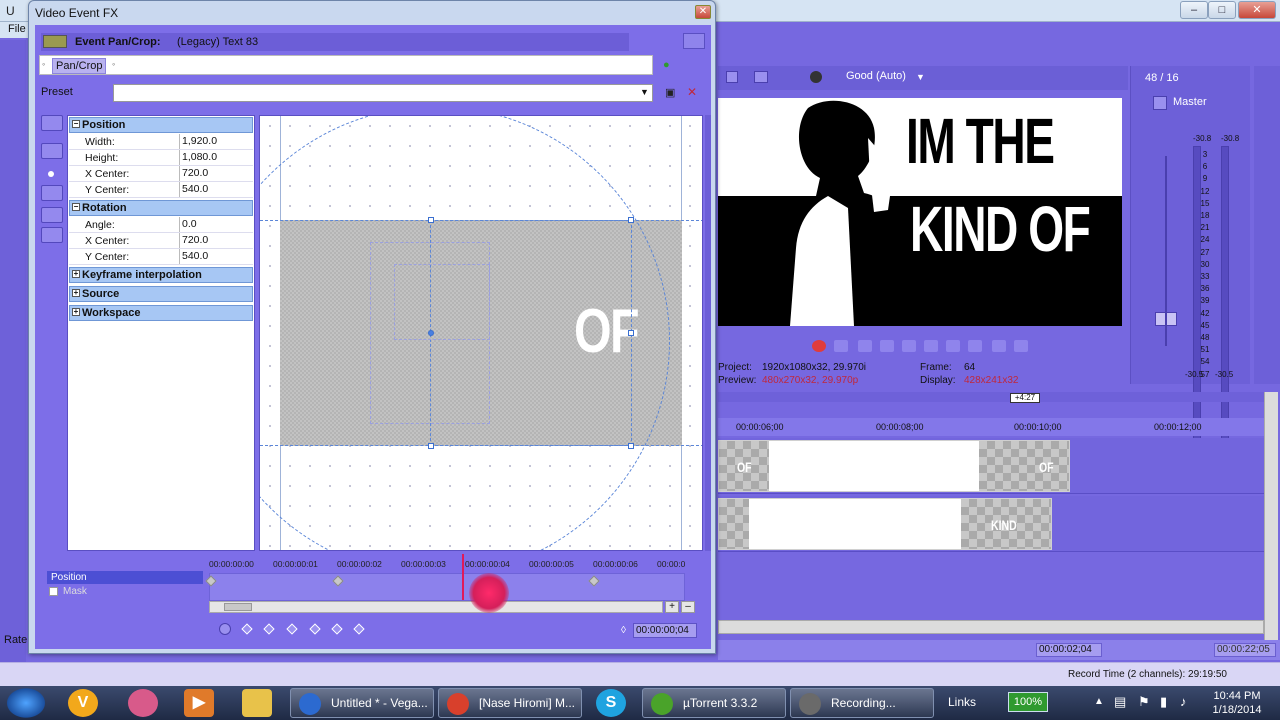 This screenshot has height=720, width=1280. Describe the element at coordinates (52, 215) in the screenshot. I see `size-about-center-icon` at that location.